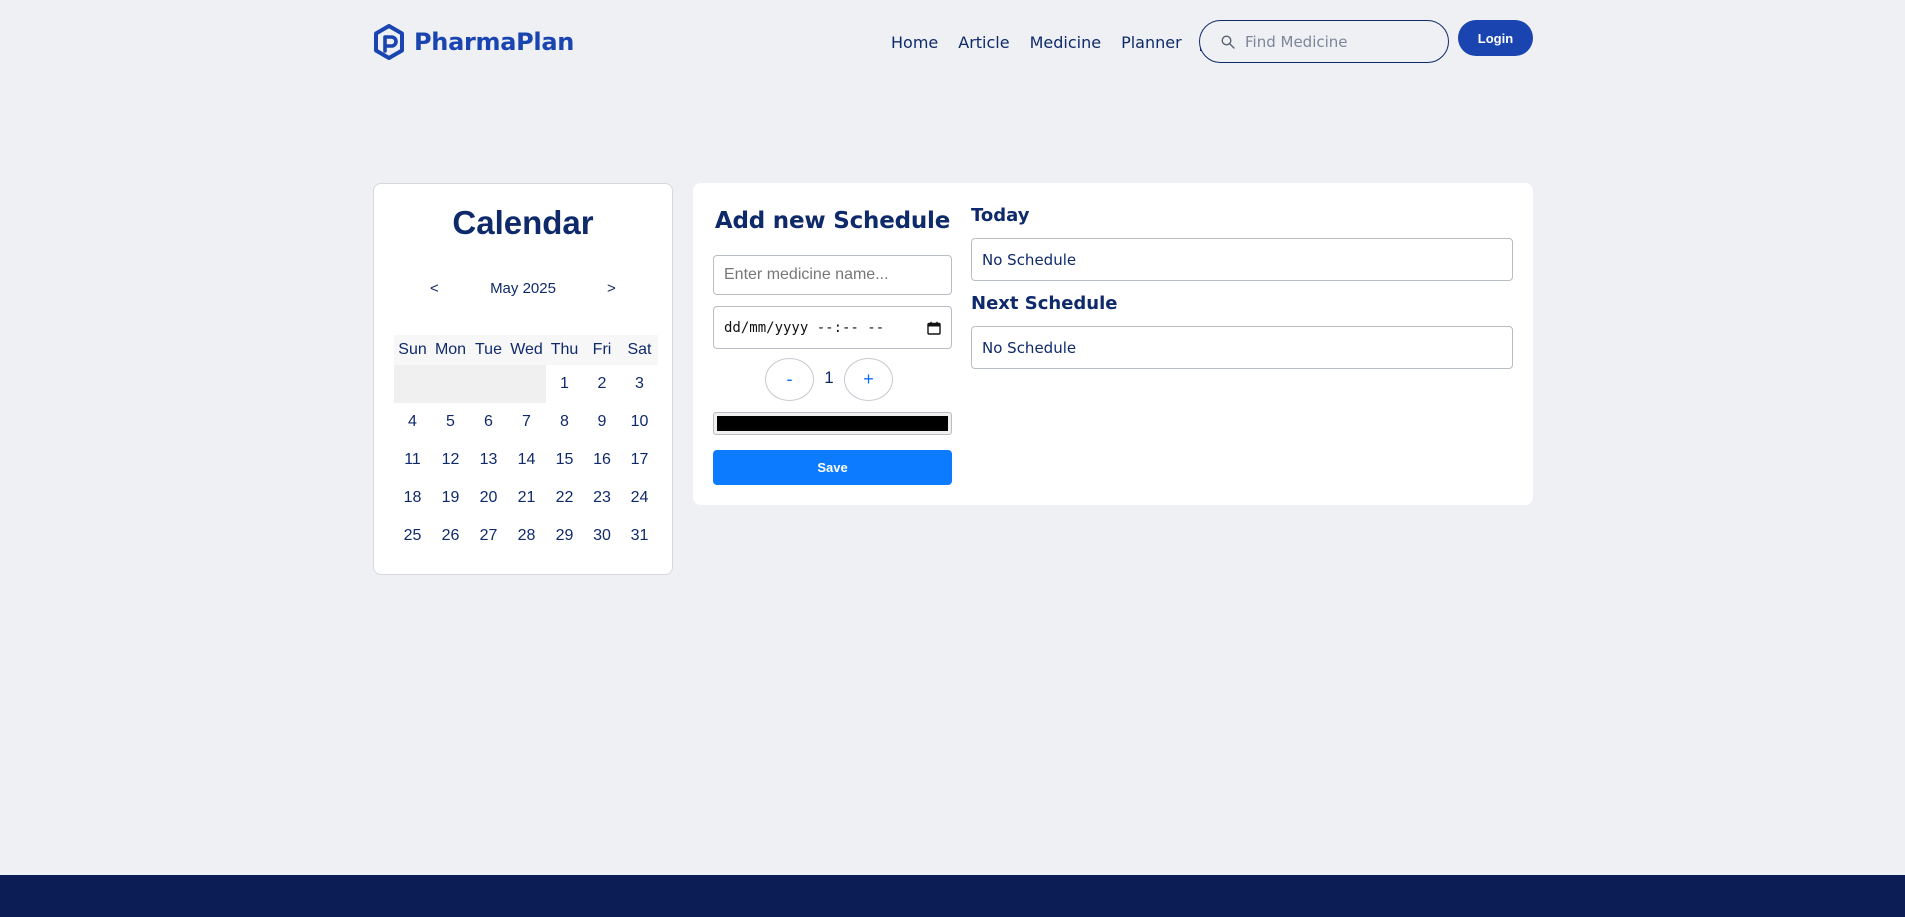  I want to click on increase-quantity-button: +, so click(868, 379).